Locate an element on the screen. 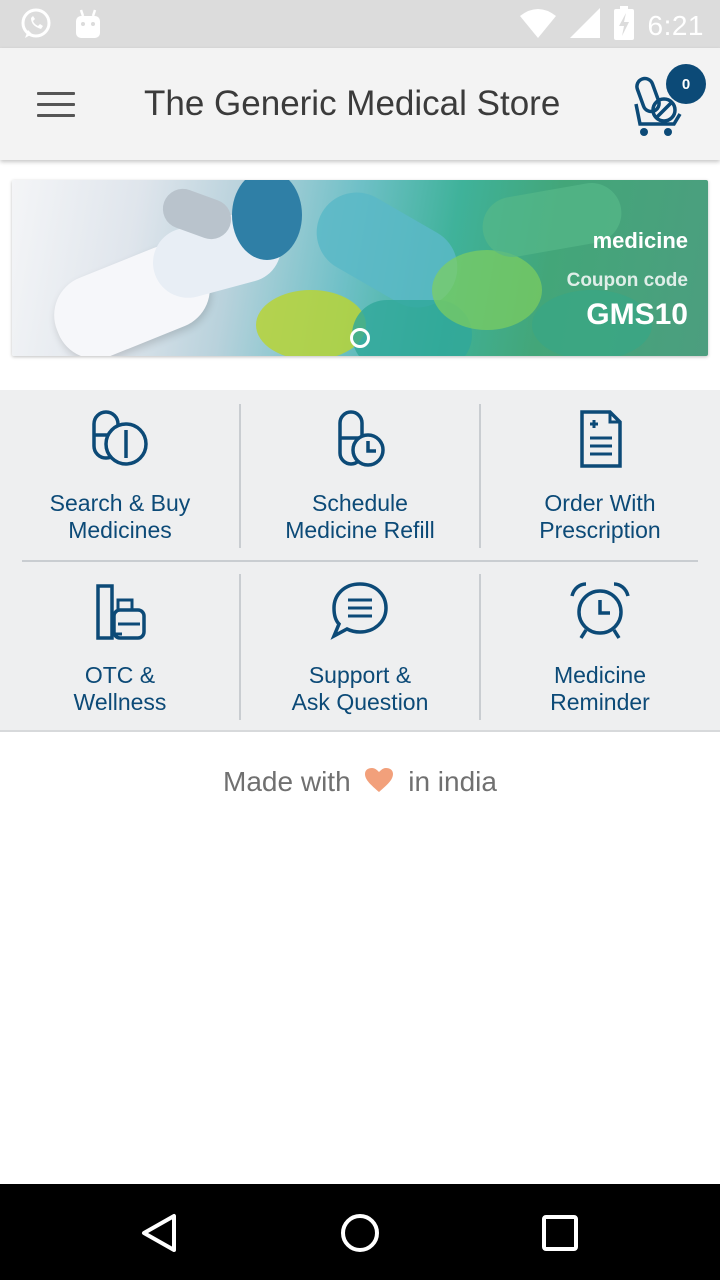  promo-banner: medicine Coupon code GMS10 is located at coordinates (360, 268).